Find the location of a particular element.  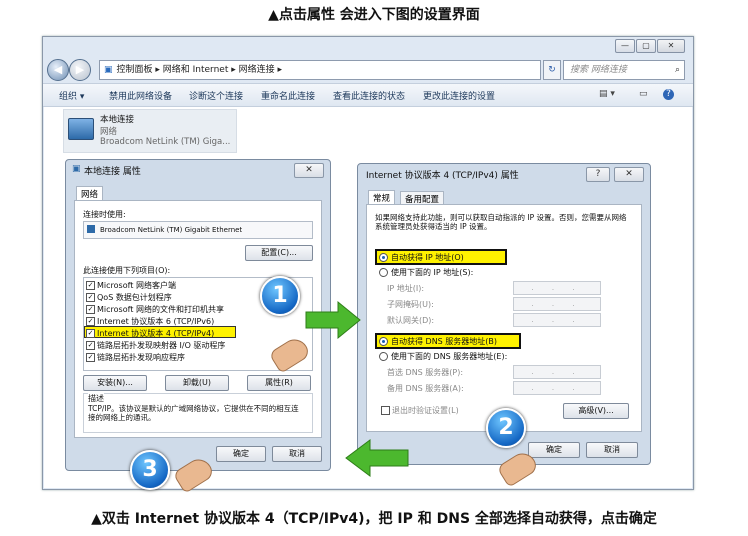

alternate-dns-label: 备用 DNS 服务器(A): is located at coordinates (425, 388).